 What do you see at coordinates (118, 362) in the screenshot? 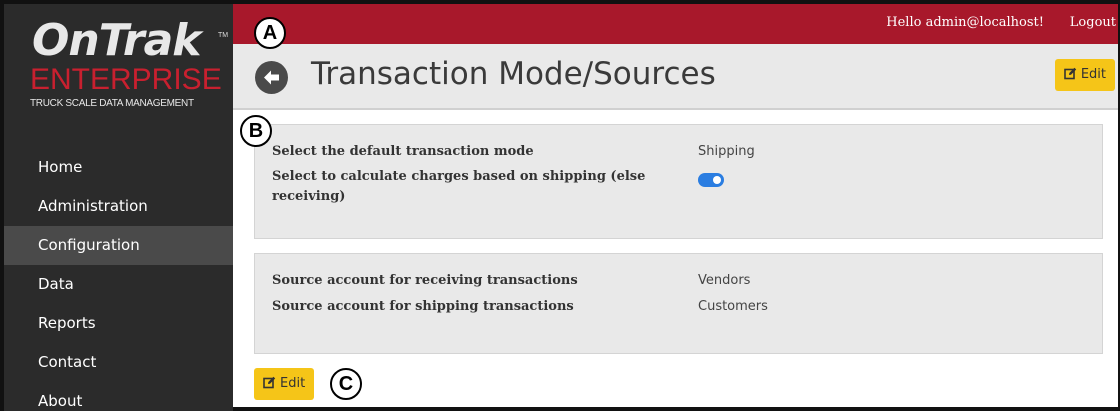
I see `sidebar-item-contact: Contact` at bounding box center [118, 362].